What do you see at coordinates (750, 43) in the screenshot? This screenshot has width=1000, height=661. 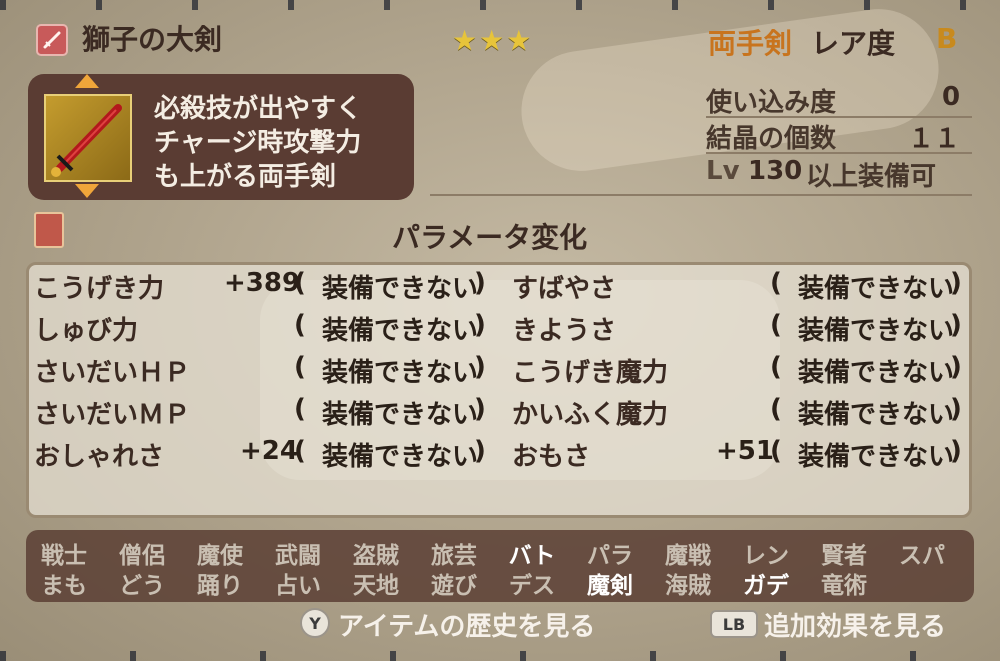 I see `weapon-type: 両手剣` at bounding box center [750, 43].